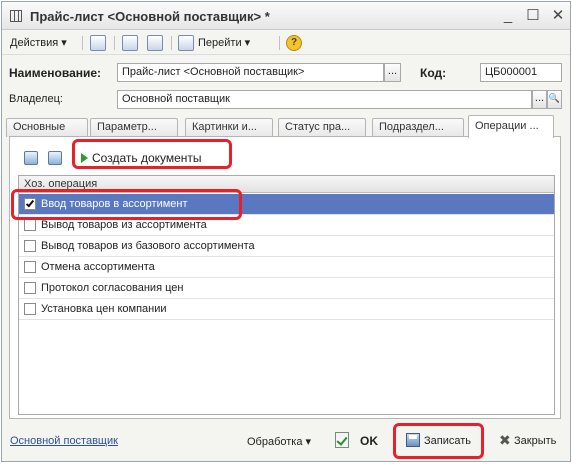 This screenshot has width=572, height=464. What do you see at coordinates (64, 441) in the screenshot?
I see `owner-link: Основной поставщик` at bounding box center [64, 441].